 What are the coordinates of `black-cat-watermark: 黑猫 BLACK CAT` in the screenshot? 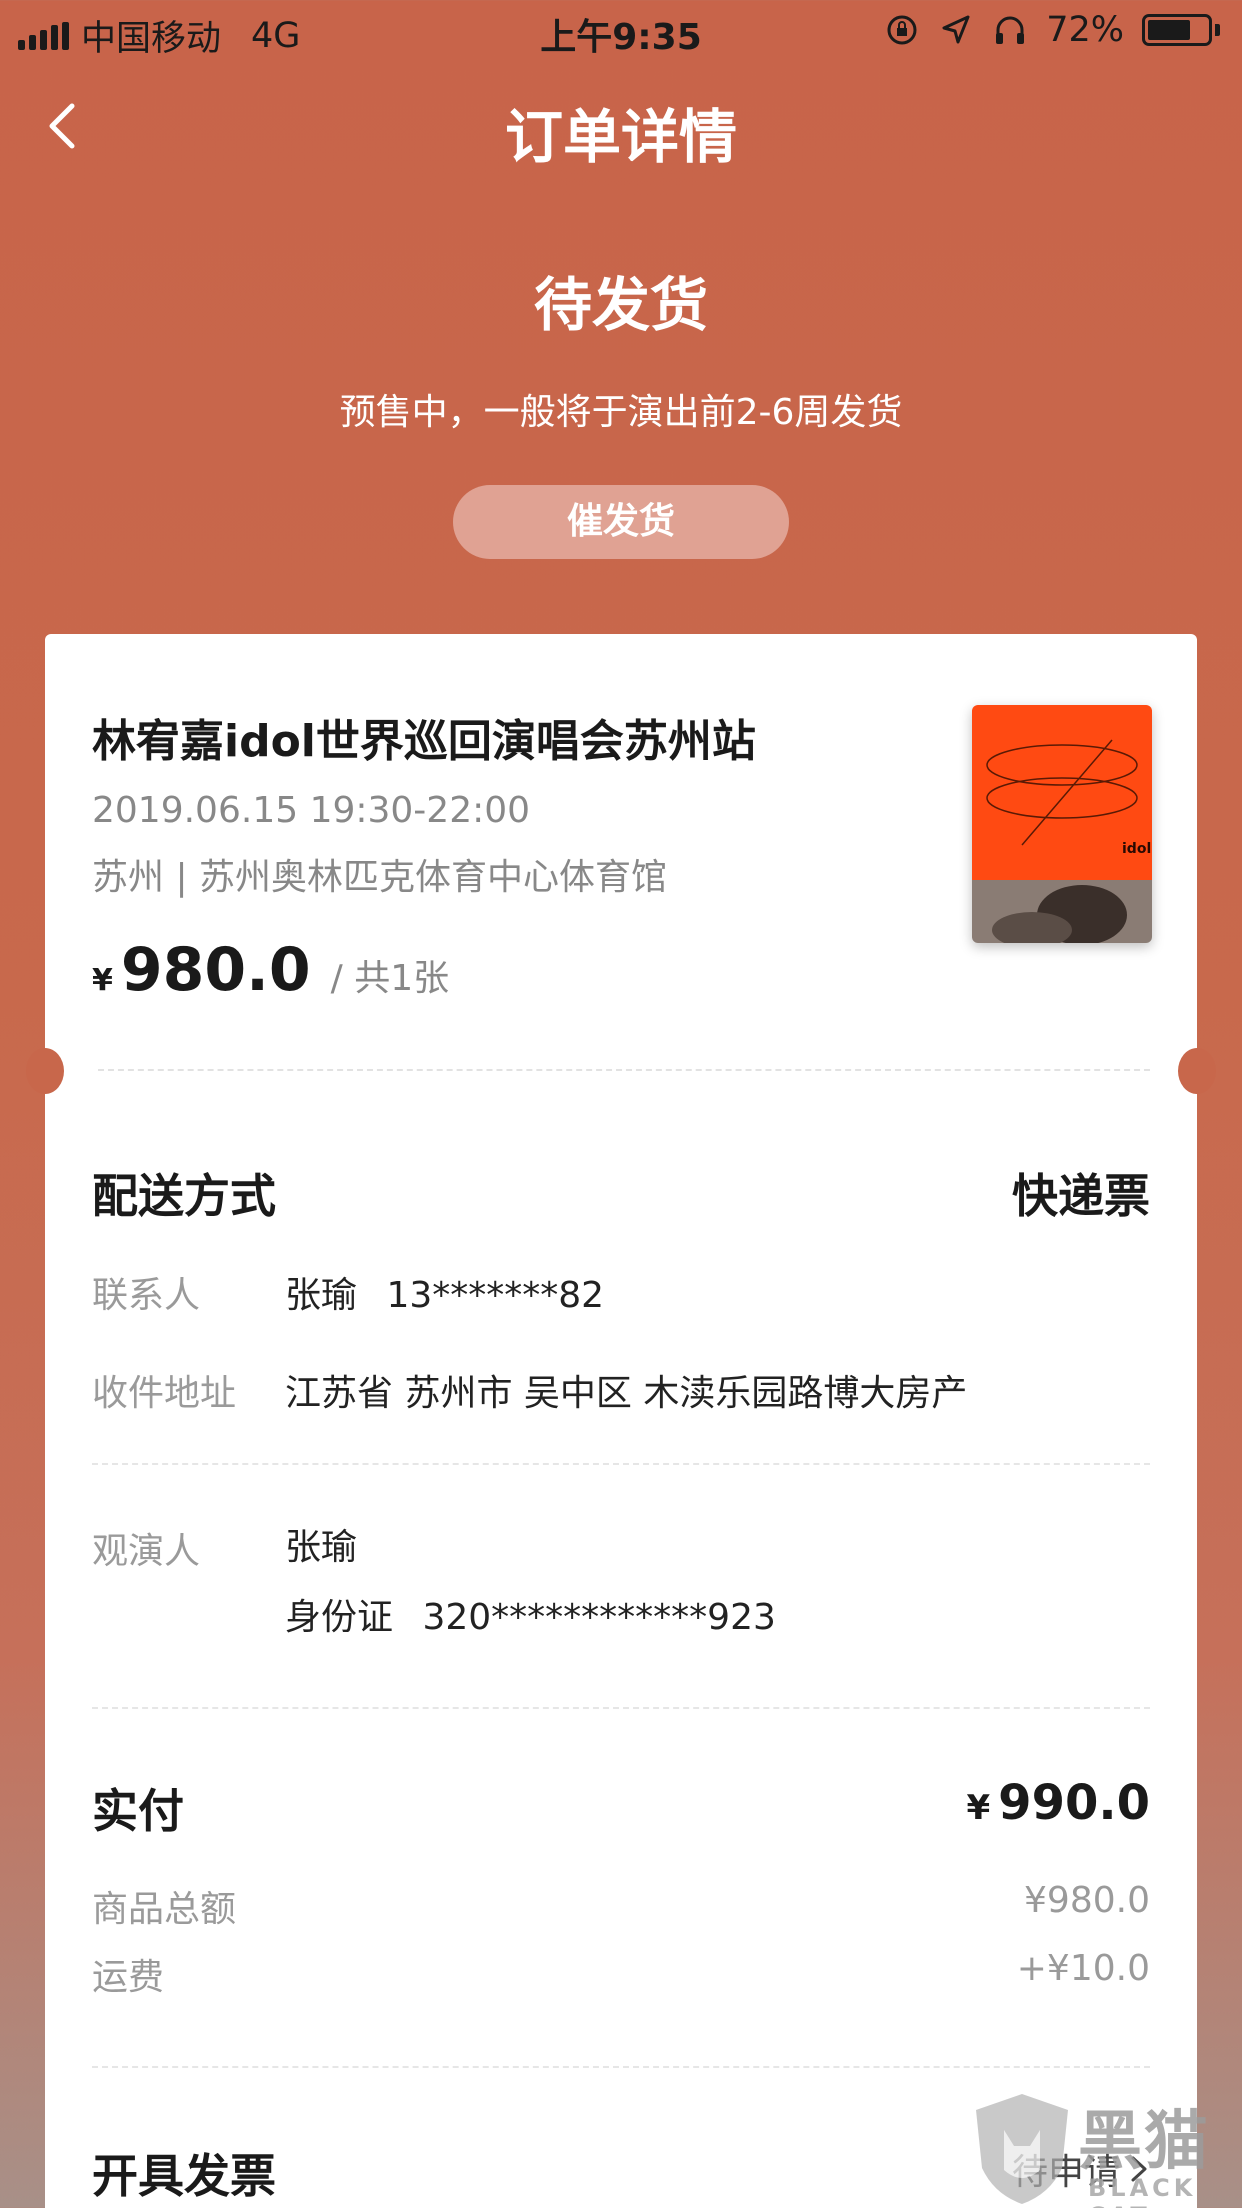 It's located at (1106, 2149).